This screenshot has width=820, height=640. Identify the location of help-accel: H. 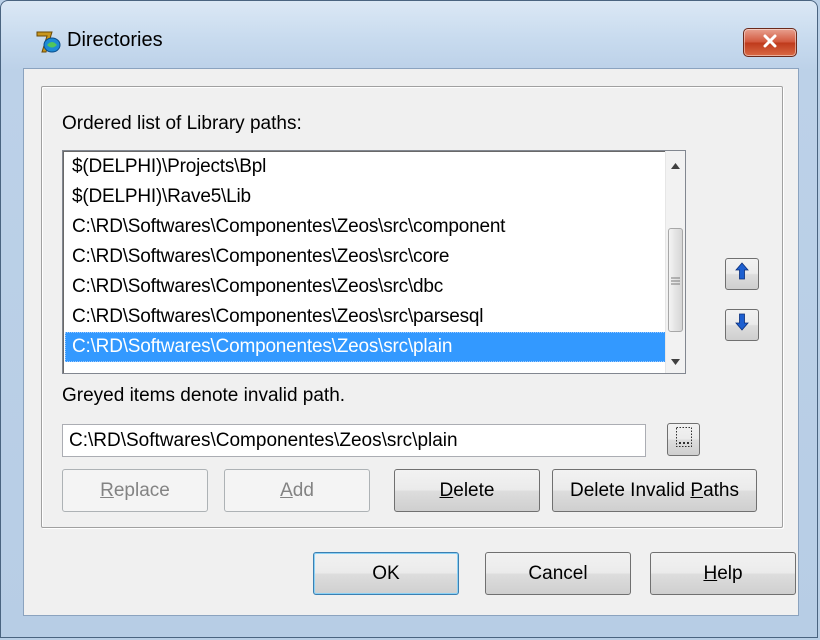
(710, 573).